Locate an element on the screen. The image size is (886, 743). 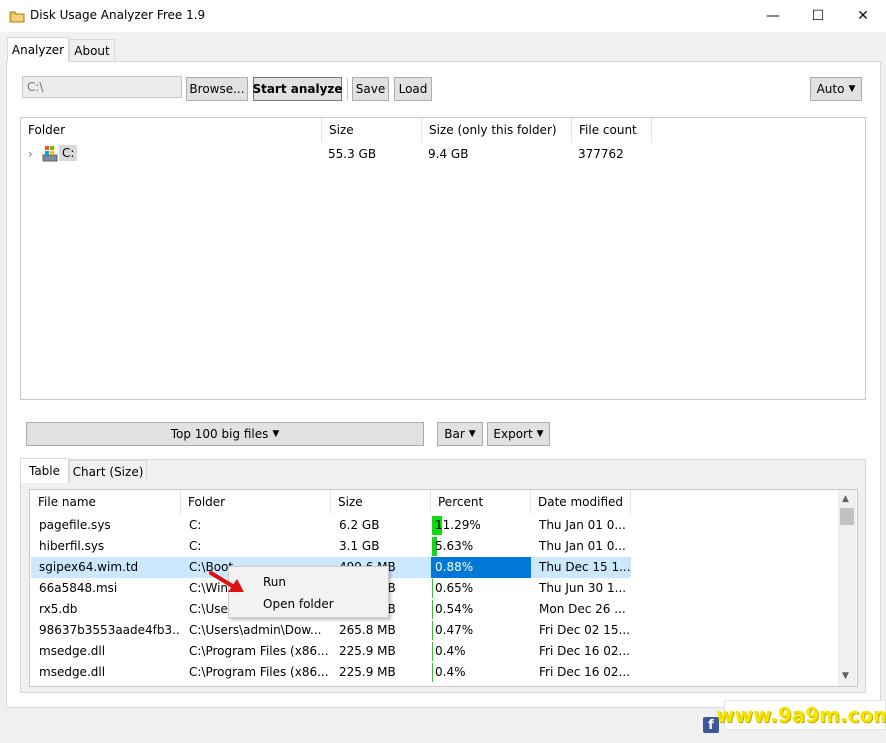
start-analyze-button: Start analyze is located at coordinates (297, 89).